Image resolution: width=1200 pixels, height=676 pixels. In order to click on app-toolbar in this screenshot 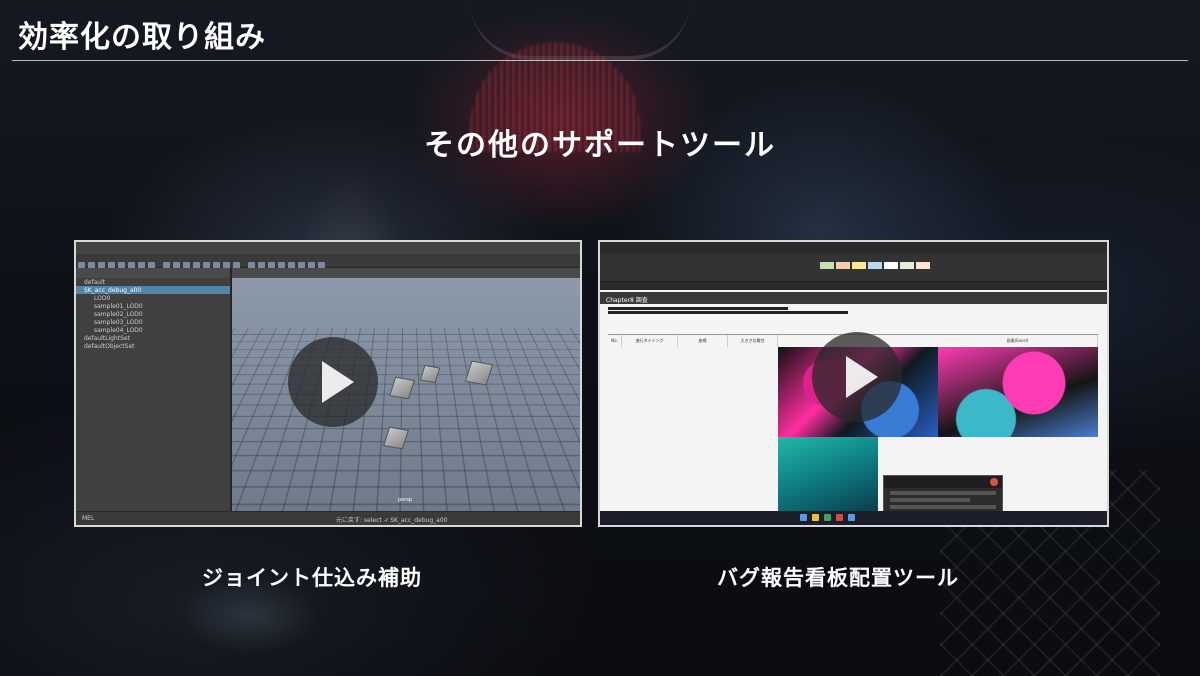, I will do `click(328, 261)`.